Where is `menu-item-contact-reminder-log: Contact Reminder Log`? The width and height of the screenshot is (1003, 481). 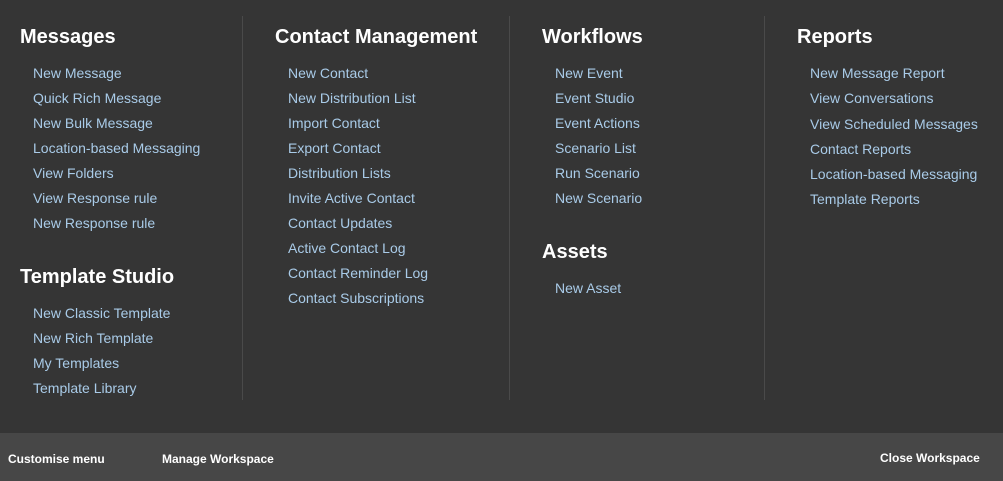 menu-item-contact-reminder-log: Contact Reminder Log is located at coordinates (358, 273).